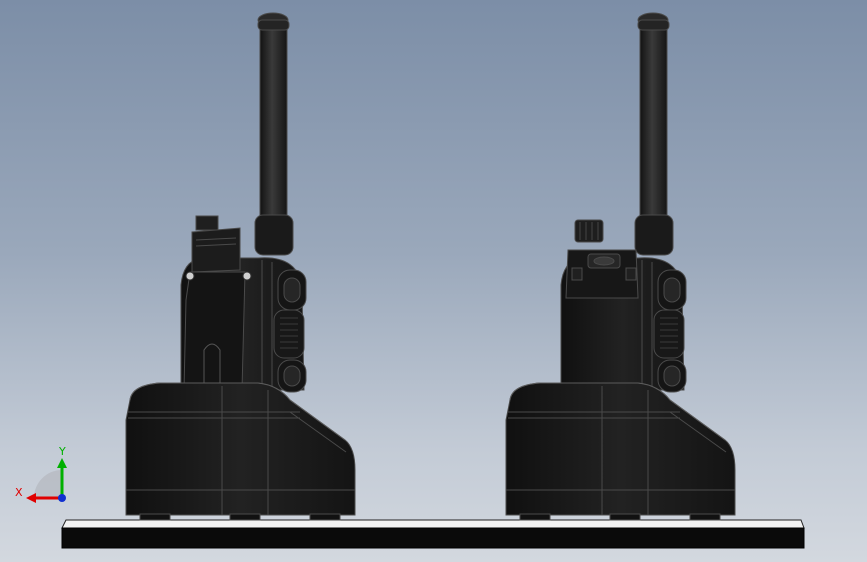 The height and width of the screenshot is (562, 867). Describe the element at coordinates (620, 451) in the screenshot. I see `charger-cradle-right` at that location.